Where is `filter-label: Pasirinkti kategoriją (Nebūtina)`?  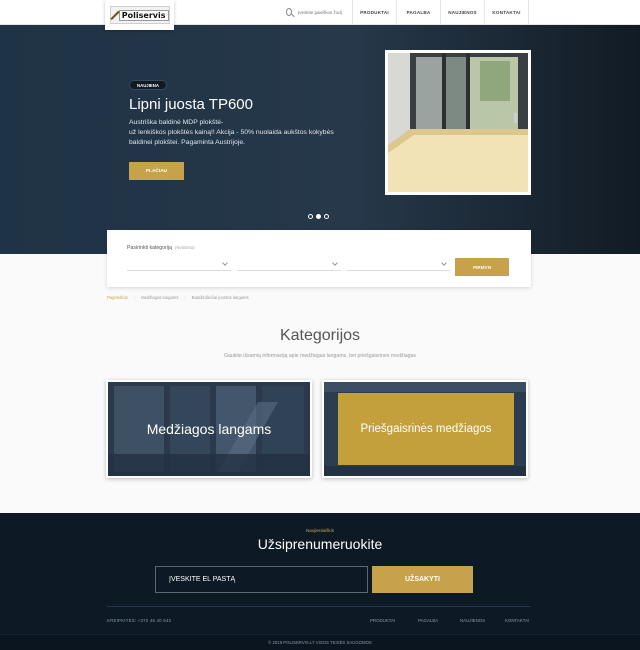
filter-label: Pasirinkti kategoriją (Nebūtina) is located at coordinates (161, 248).